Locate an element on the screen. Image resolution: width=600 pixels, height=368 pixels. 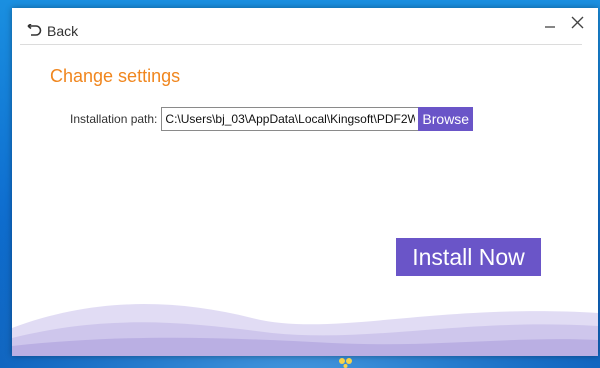
back-arrow-icon is located at coordinates (34, 31).